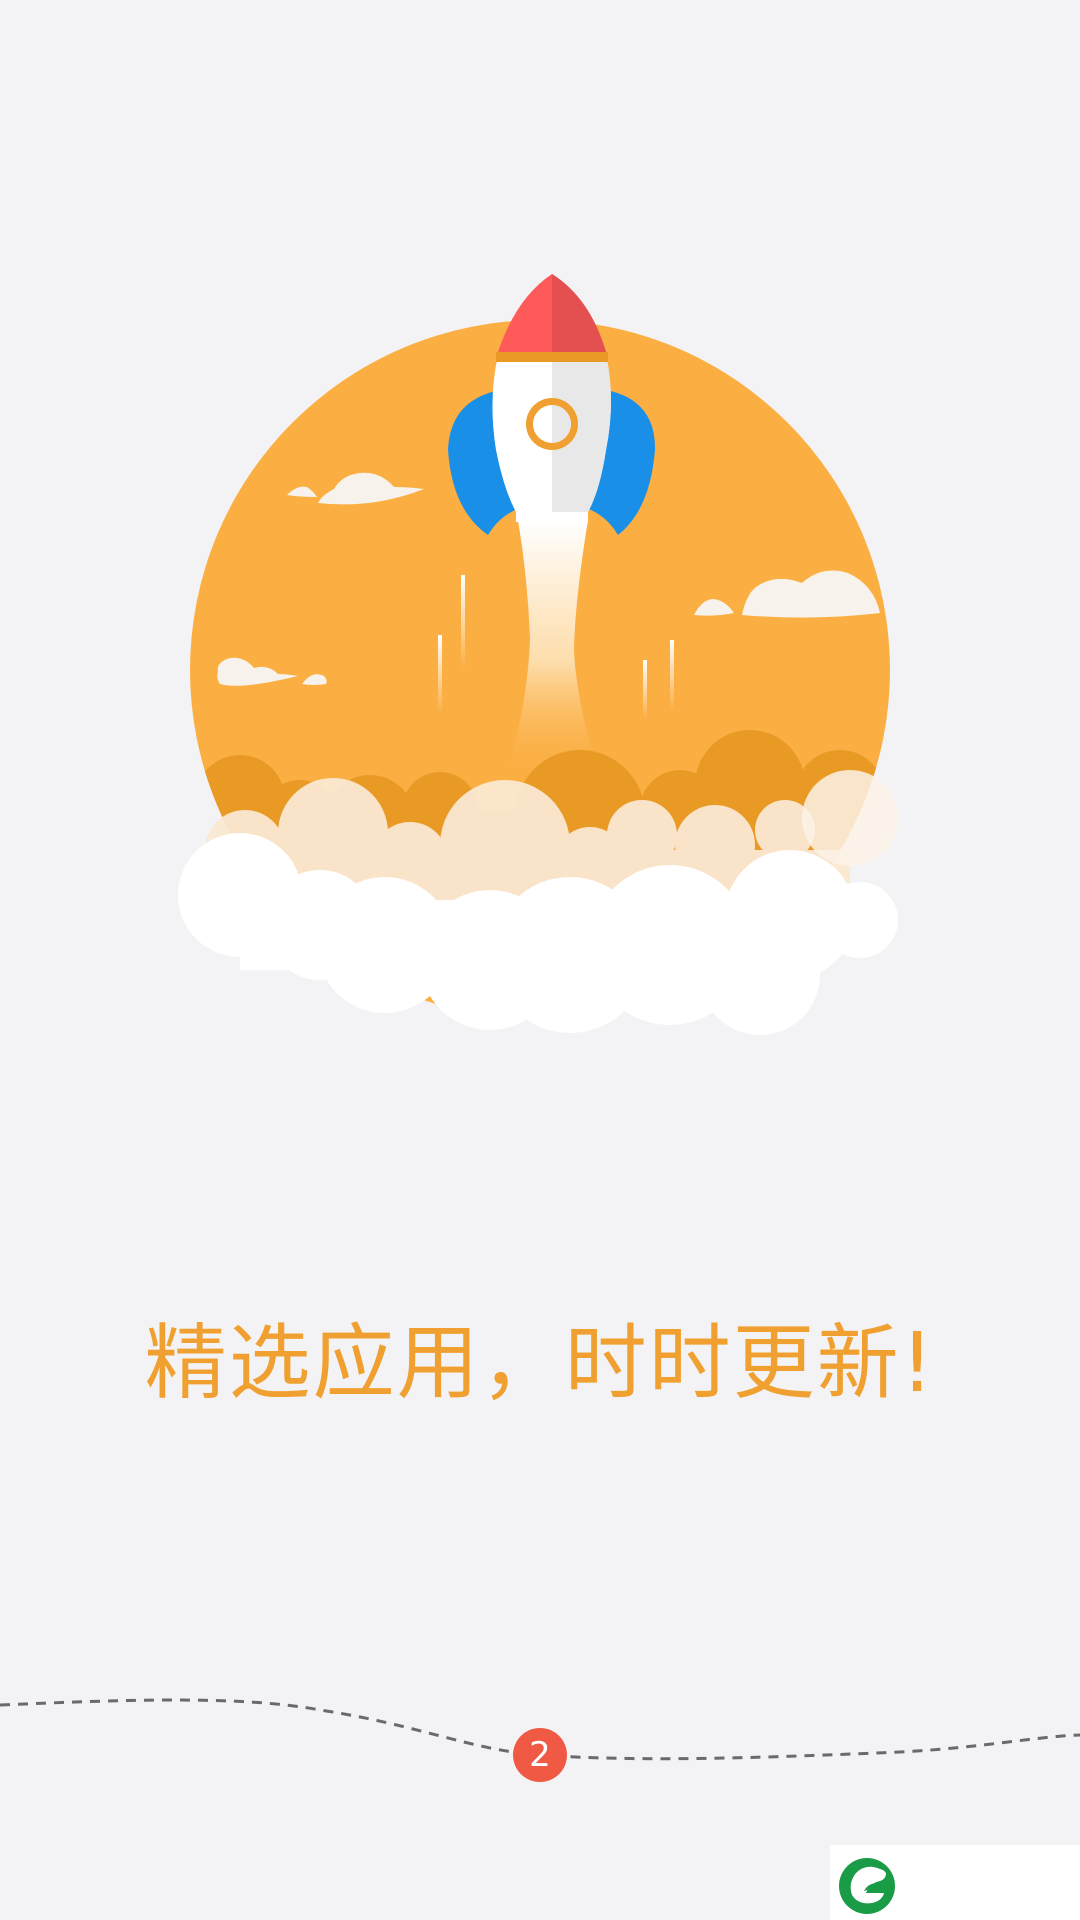 This screenshot has height=1920, width=1080. I want to click on page-indicator: 2, so click(540, 1755).